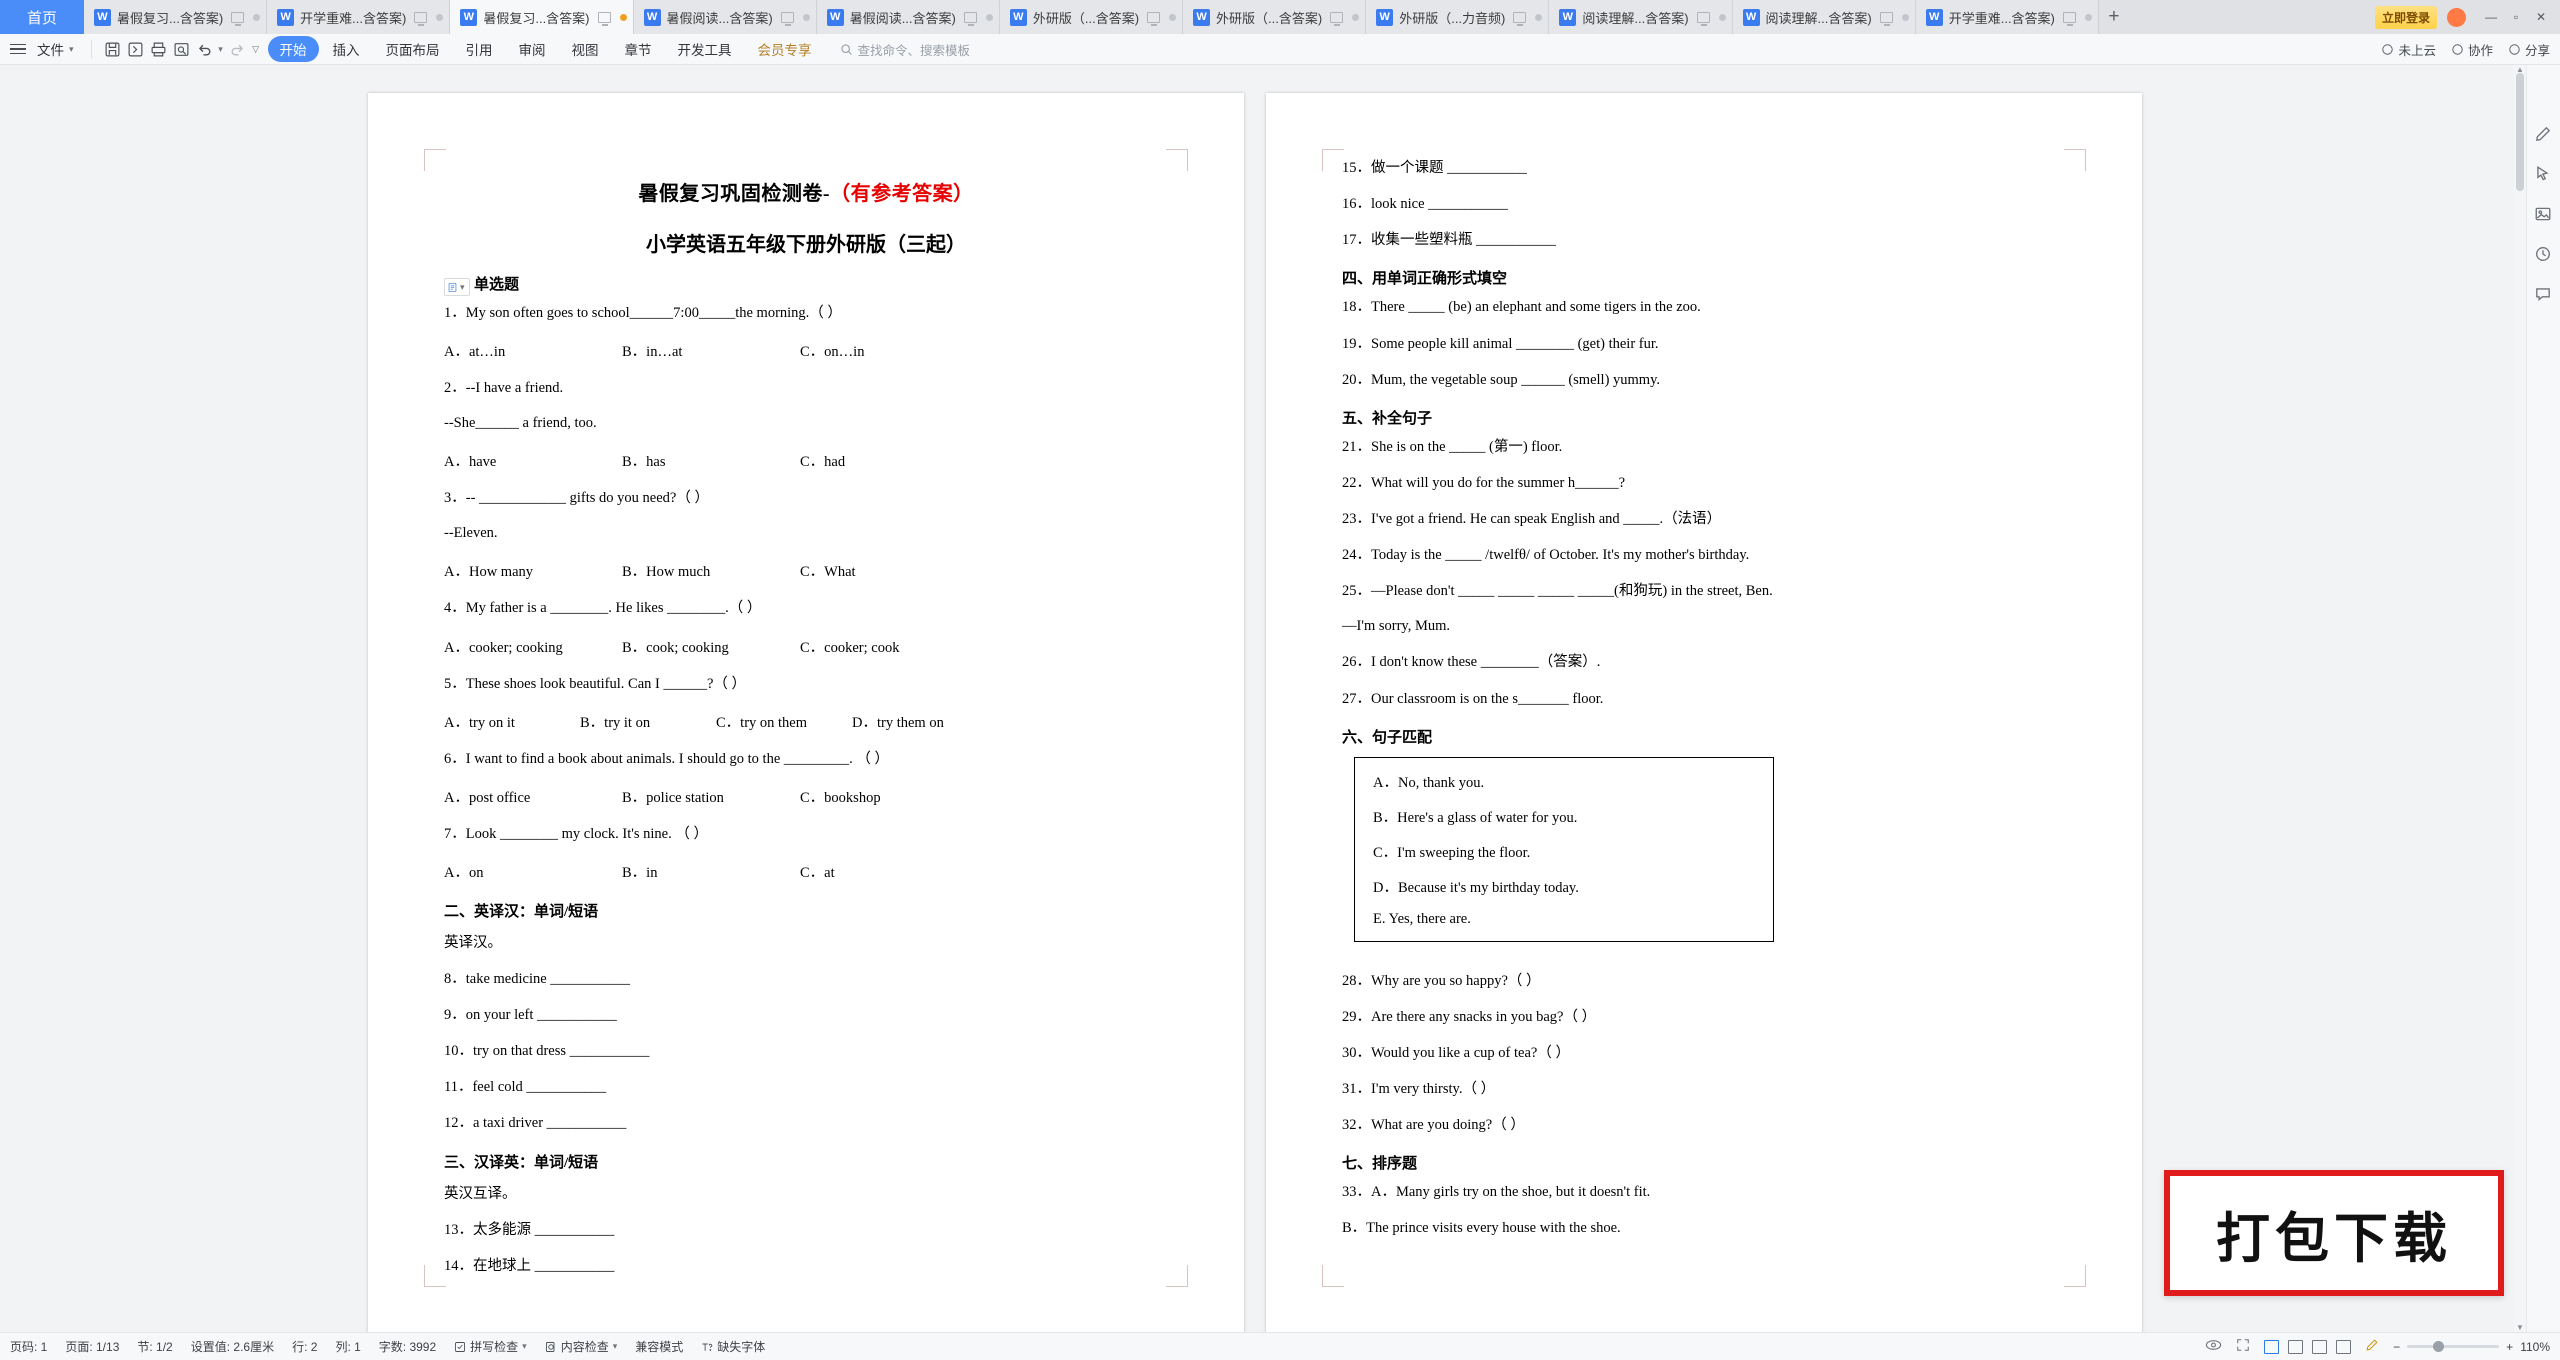 Image resolution: width=2560 pixels, height=1360 pixels. What do you see at coordinates (2543, 698) in the screenshot?
I see `right-tool-rail` at bounding box center [2543, 698].